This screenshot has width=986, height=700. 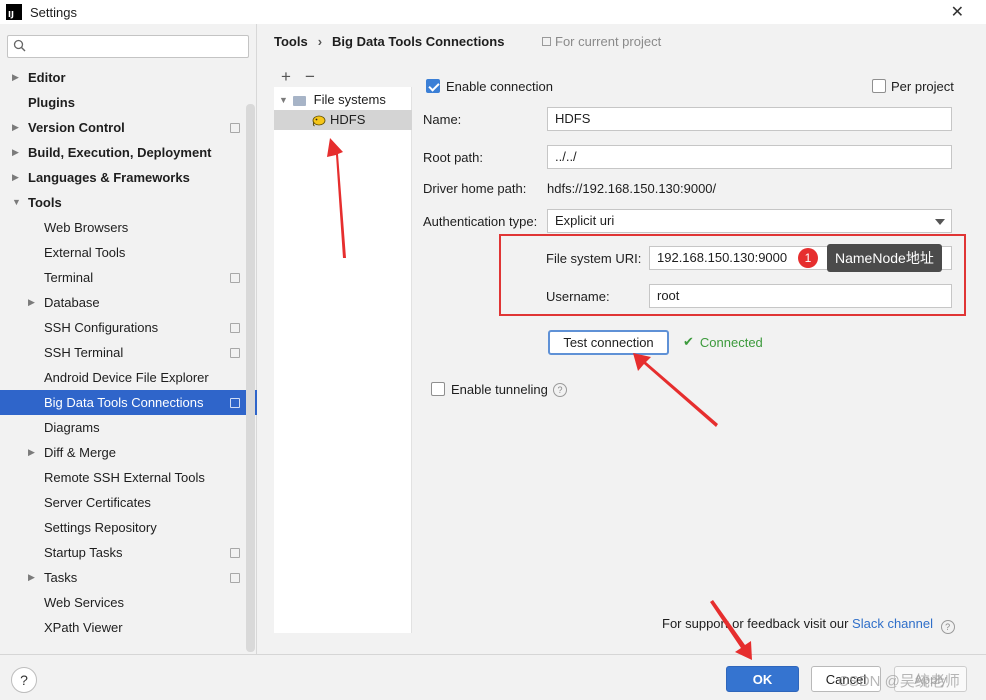 What do you see at coordinates (124, 402) in the screenshot?
I see `sidebar-item-label: Big Data Tools Connections` at bounding box center [124, 402].